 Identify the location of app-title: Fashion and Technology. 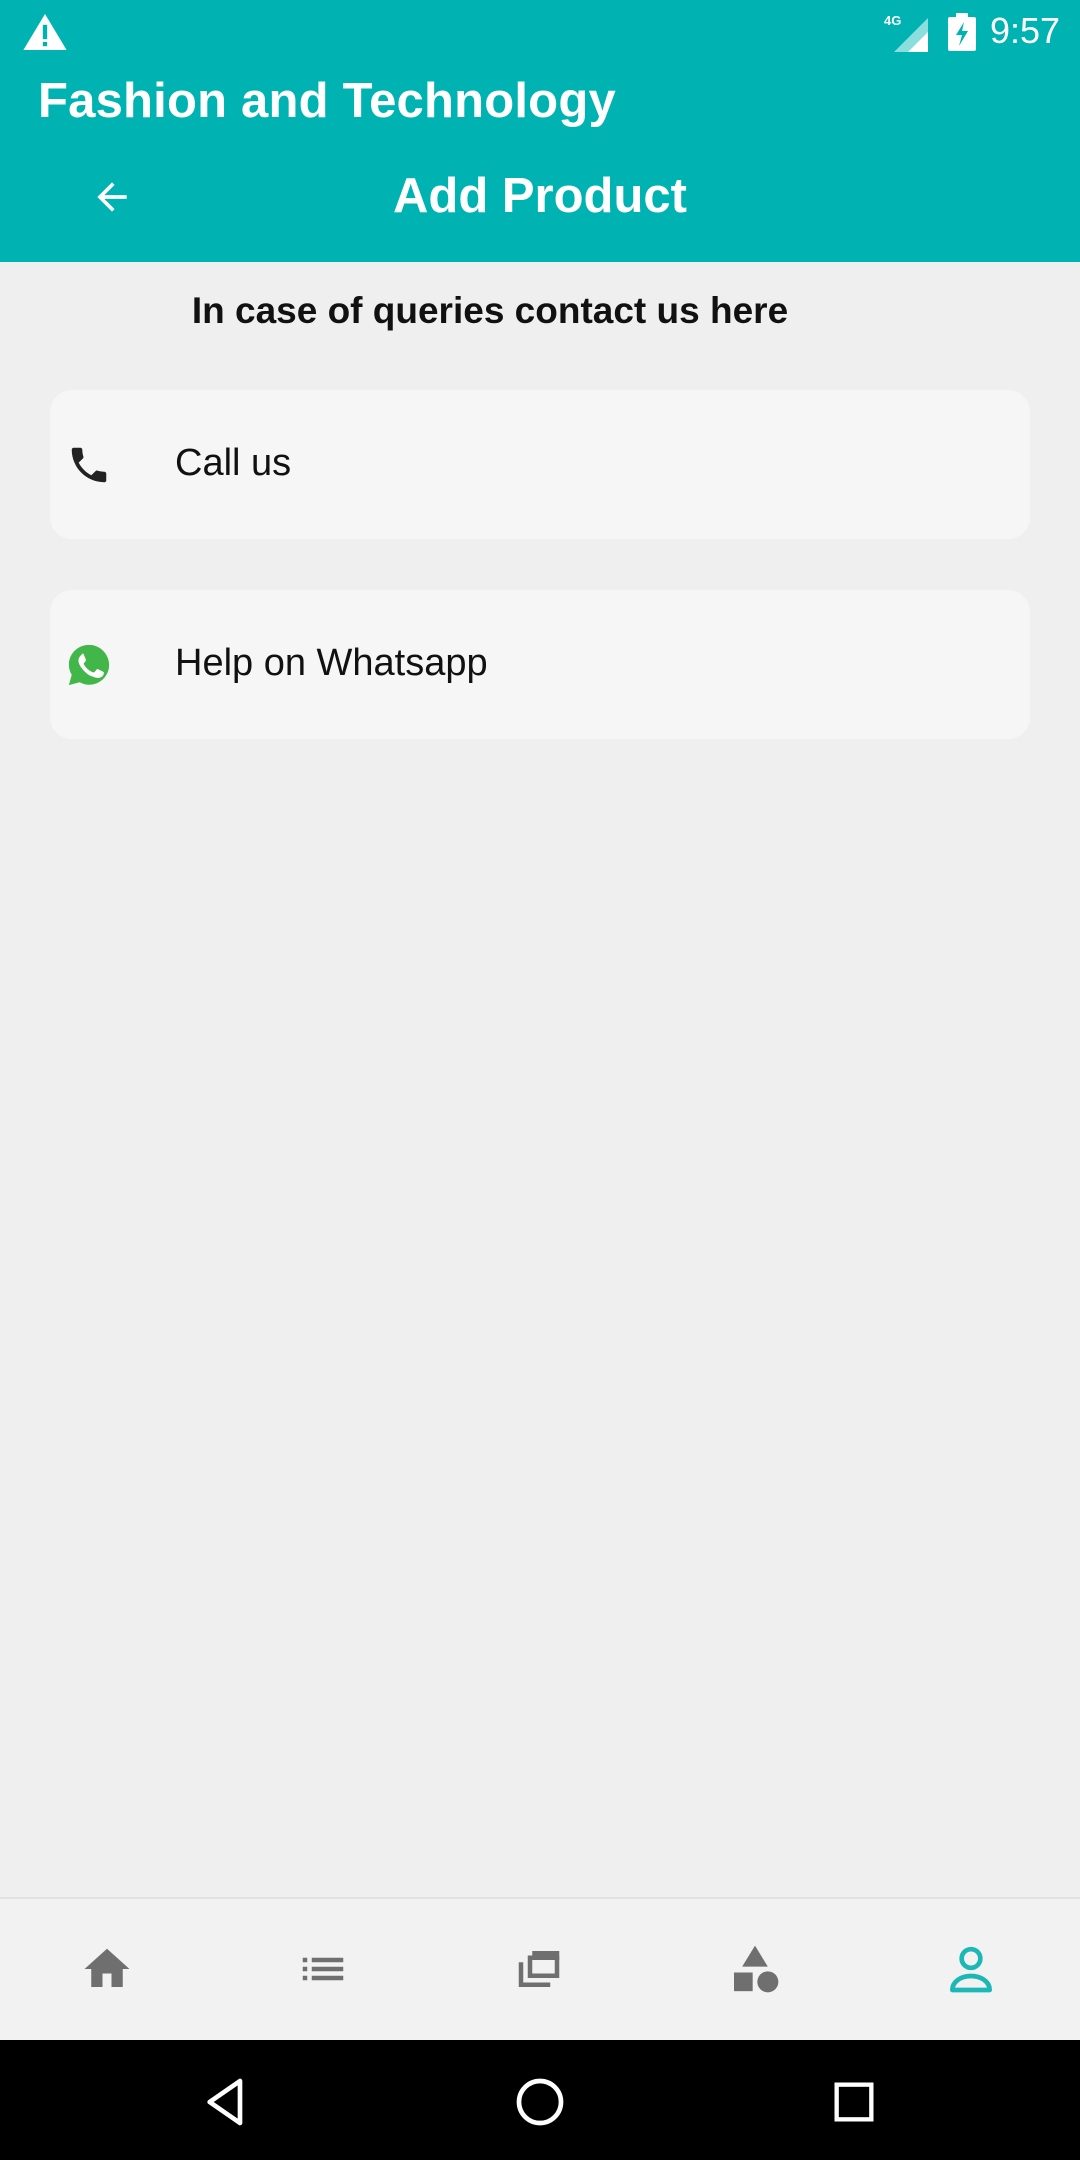
(327, 101).